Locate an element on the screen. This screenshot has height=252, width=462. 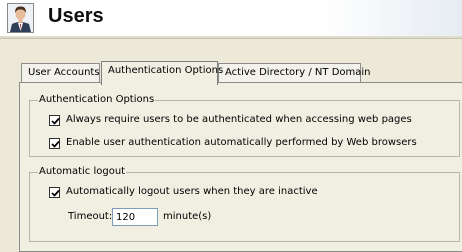
timeout-label: Timeout: is located at coordinates (90, 216).